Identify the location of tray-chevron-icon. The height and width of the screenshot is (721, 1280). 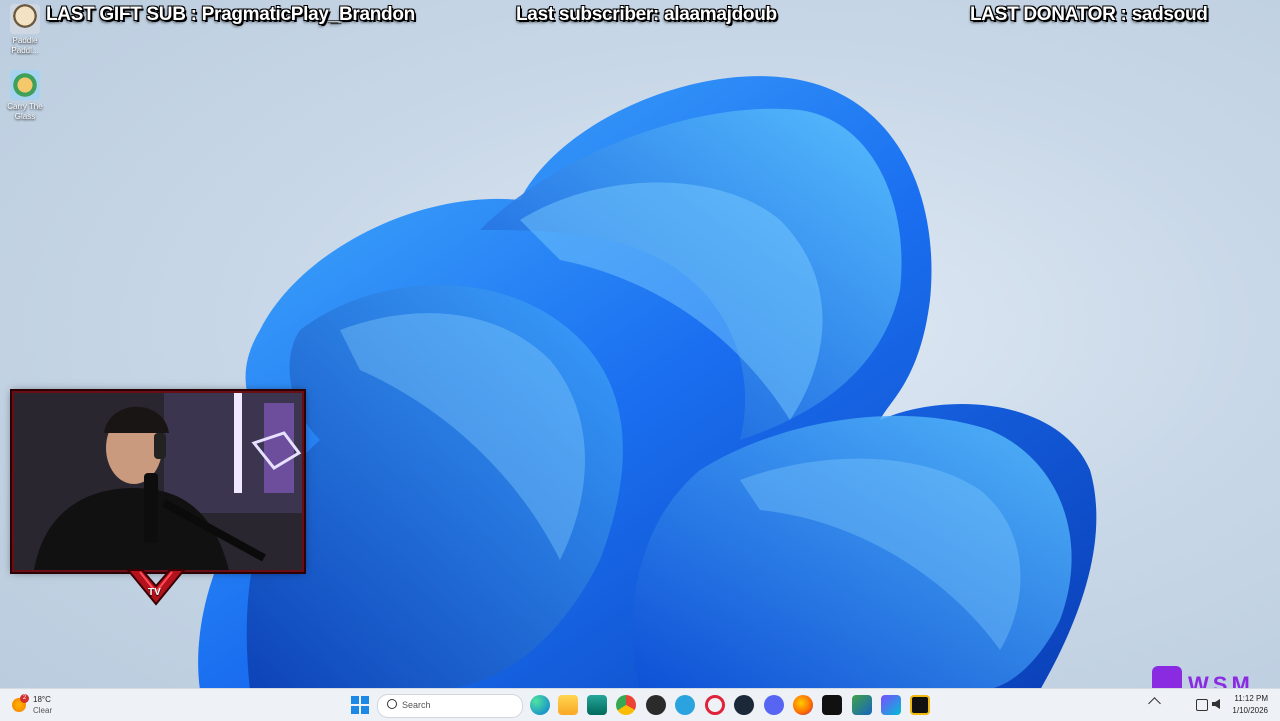
(1154, 703).